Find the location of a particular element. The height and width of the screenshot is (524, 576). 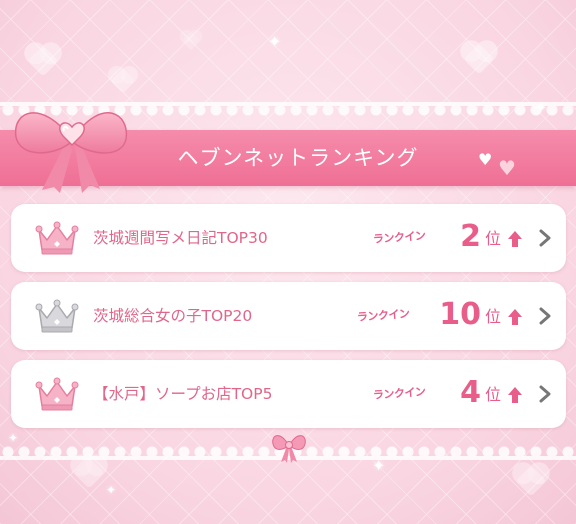

crown-silver-icon is located at coordinates (57, 316).